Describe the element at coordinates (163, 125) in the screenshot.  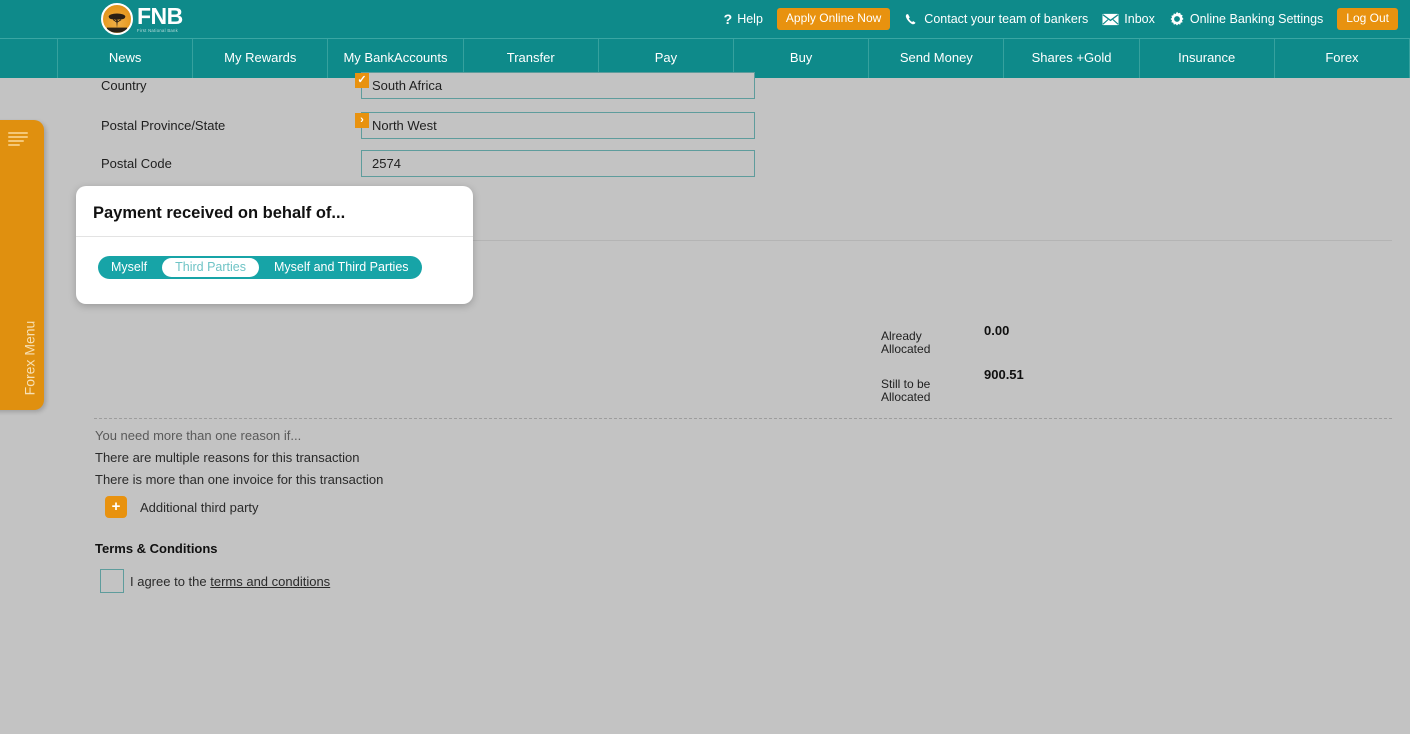
I see `field-label: Postal Province/State` at that location.